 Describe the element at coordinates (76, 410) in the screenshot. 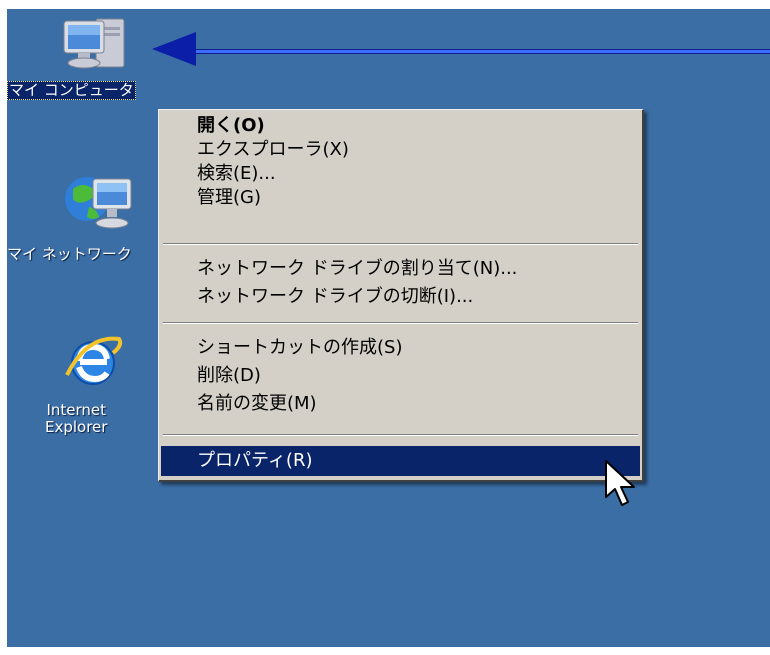

I see `desktop-icon-label-line1: Internet` at that location.